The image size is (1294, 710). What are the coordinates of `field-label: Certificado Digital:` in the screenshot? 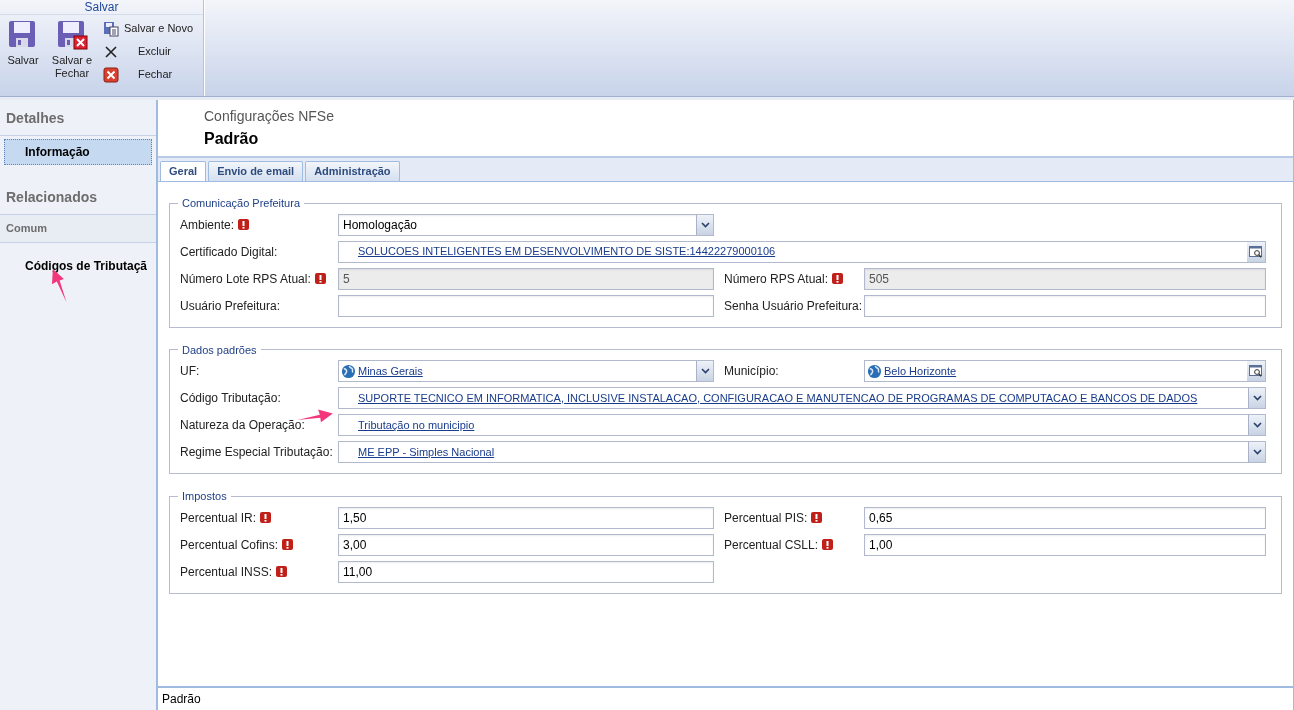 It's located at (229, 251).